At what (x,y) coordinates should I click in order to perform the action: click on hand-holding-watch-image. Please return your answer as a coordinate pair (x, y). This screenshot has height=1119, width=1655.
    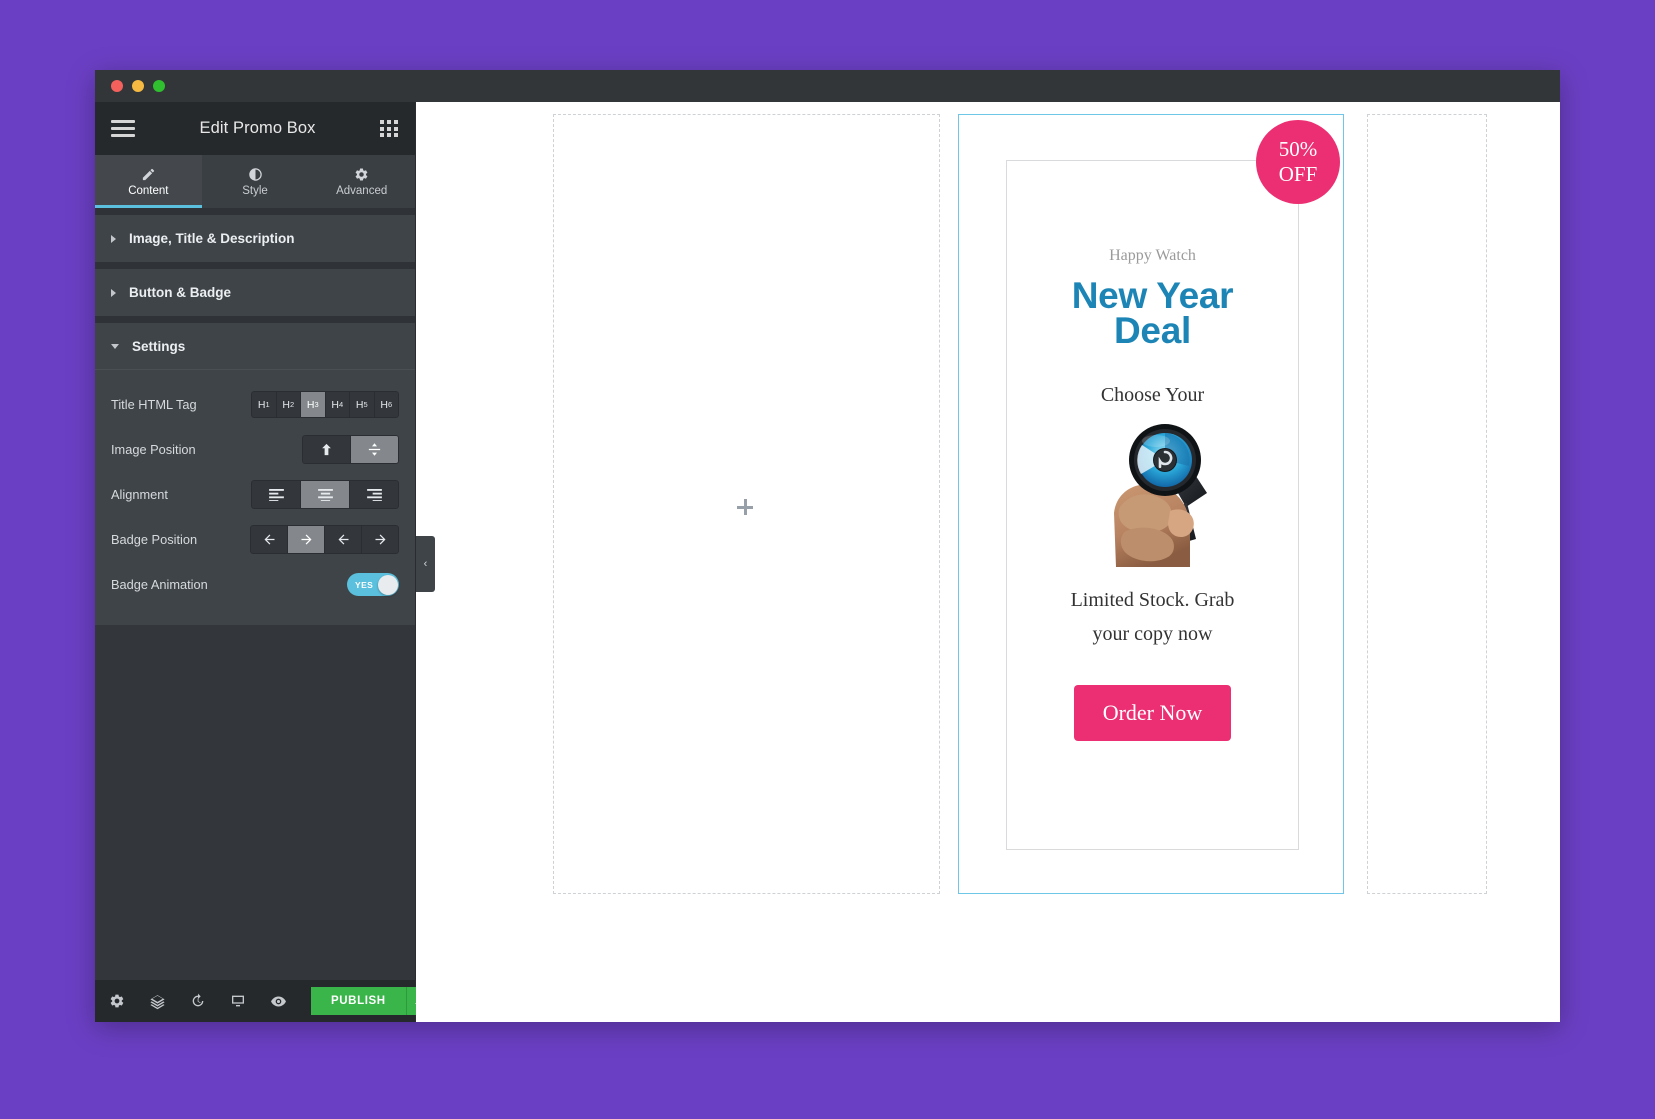
    Looking at the image, I should click on (1153, 491).